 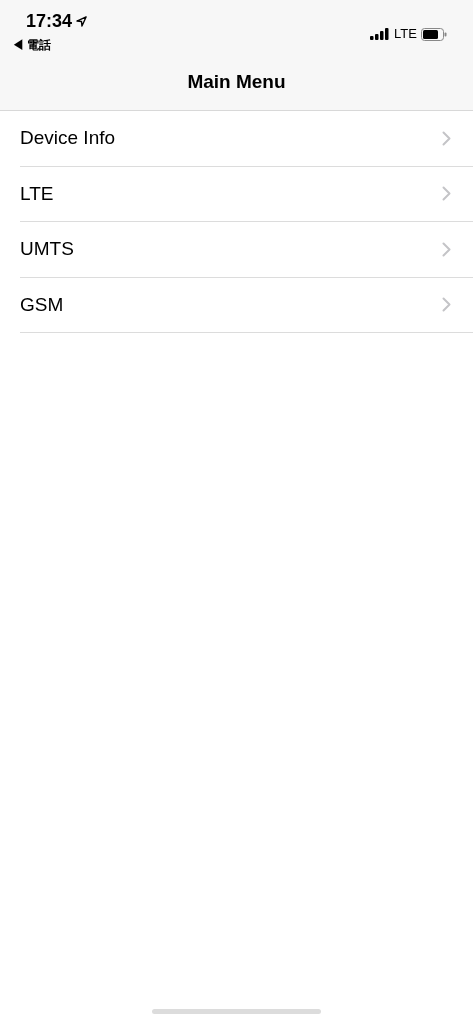 What do you see at coordinates (434, 34) in the screenshot?
I see `battery-icon` at bounding box center [434, 34].